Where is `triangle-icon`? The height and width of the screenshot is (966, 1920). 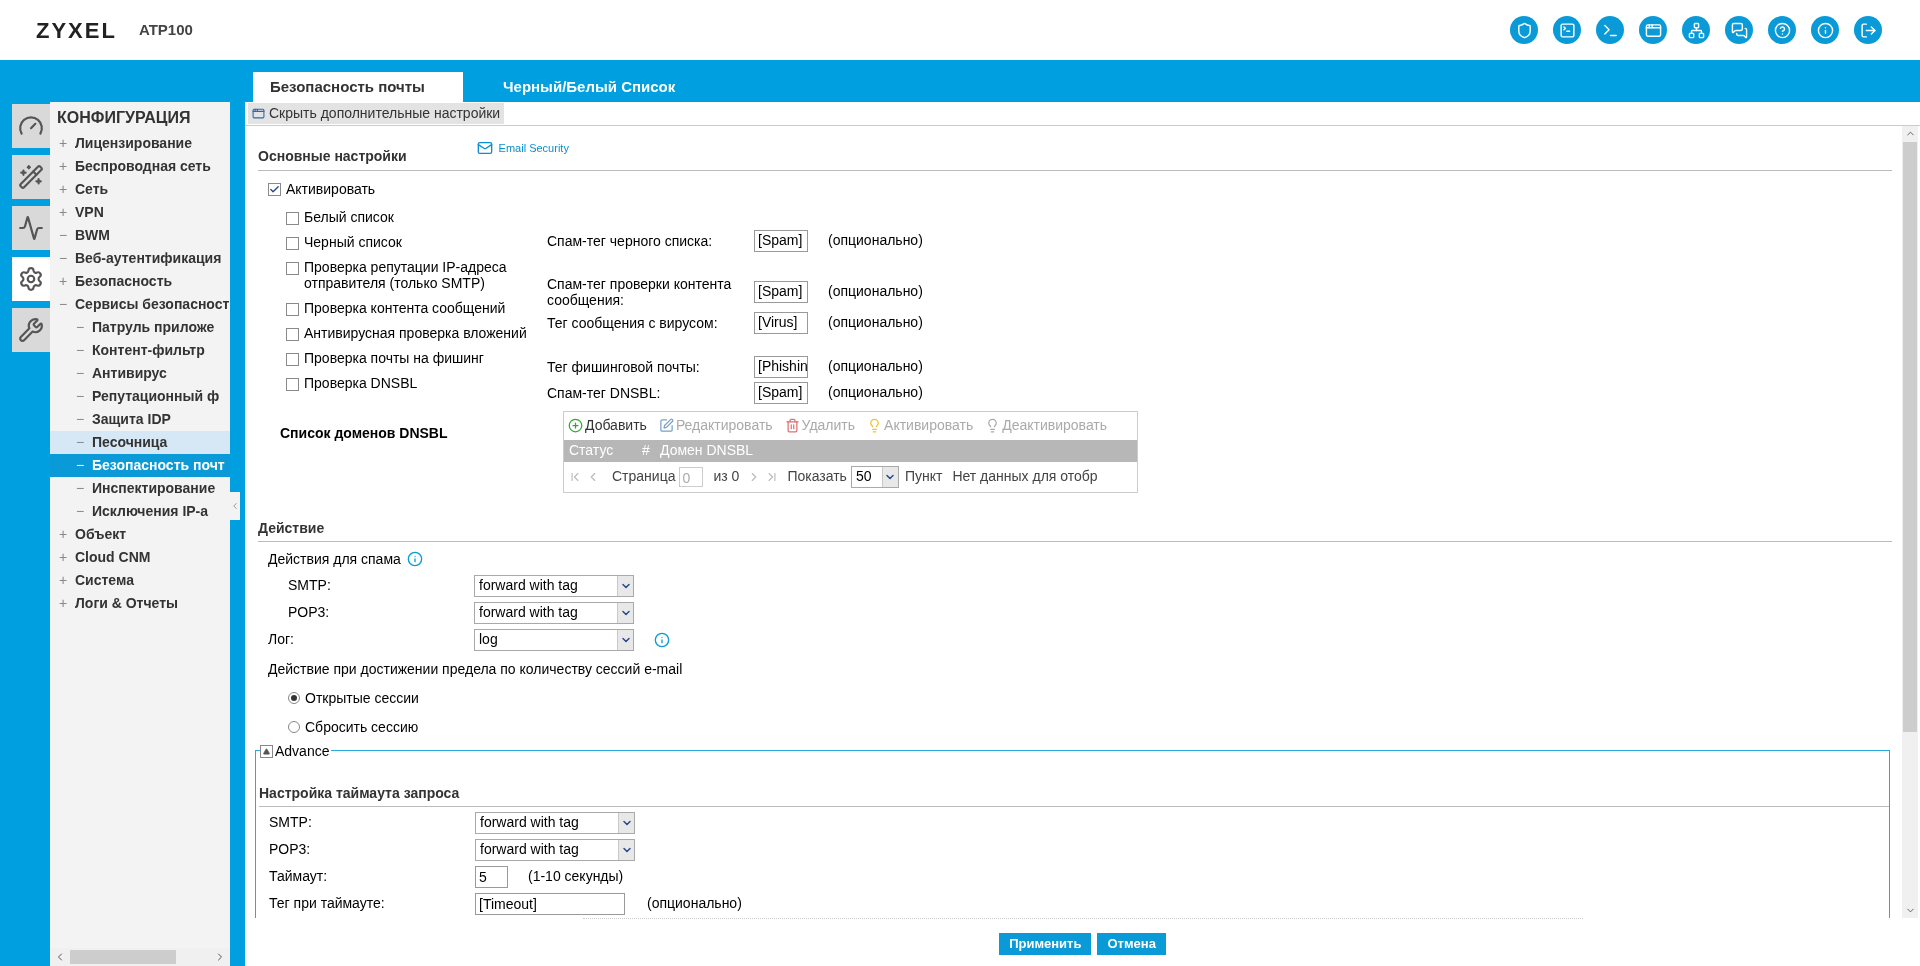 triangle-icon is located at coordinates (266, 751).